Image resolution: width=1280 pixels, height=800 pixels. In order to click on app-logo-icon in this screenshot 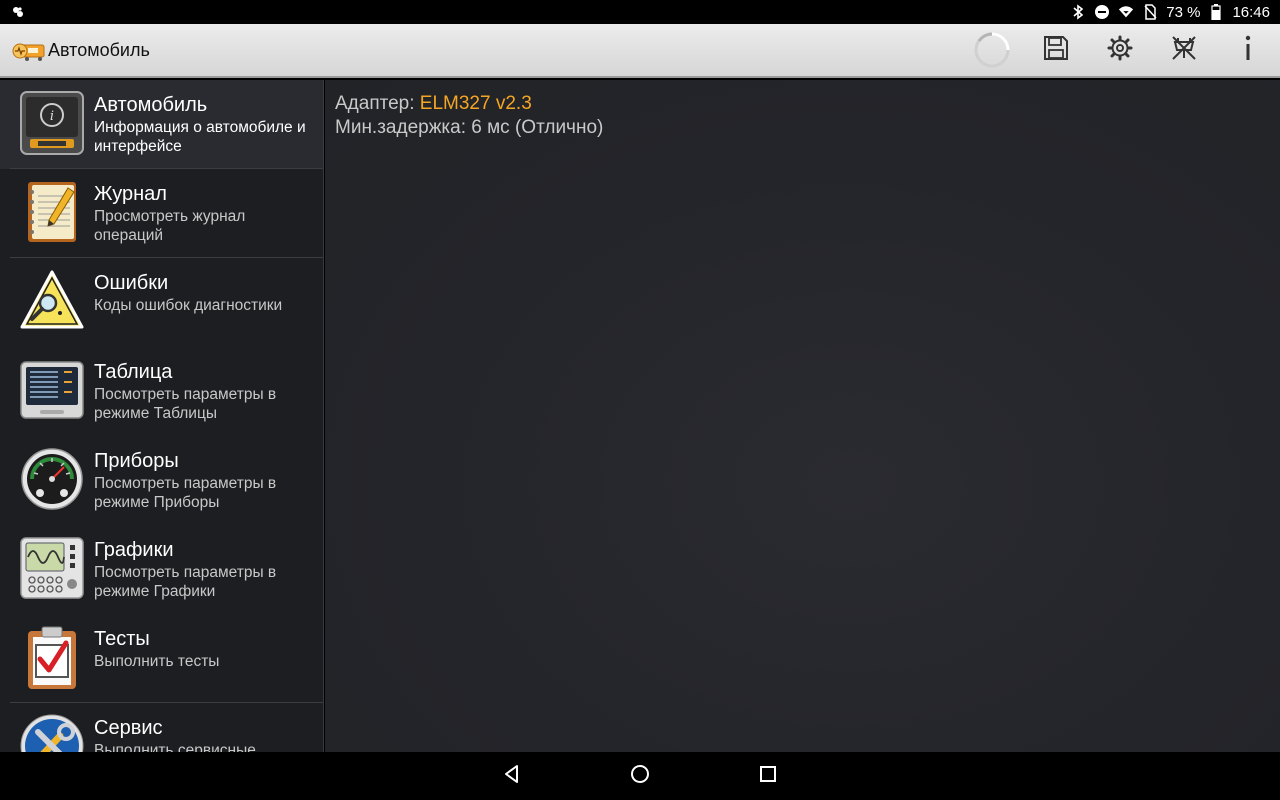, I will do `click(28, 50)`.